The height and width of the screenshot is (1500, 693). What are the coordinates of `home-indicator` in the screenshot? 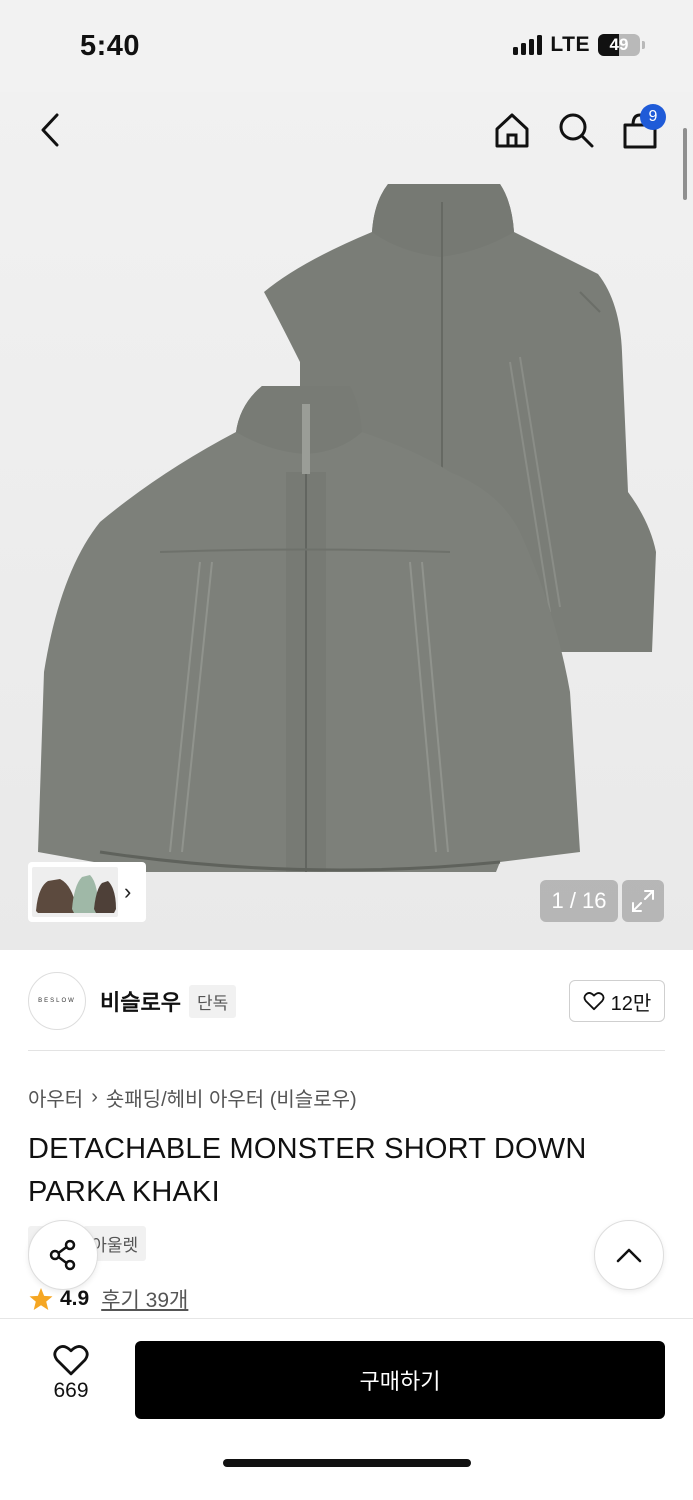 It's located at (347, 1463).